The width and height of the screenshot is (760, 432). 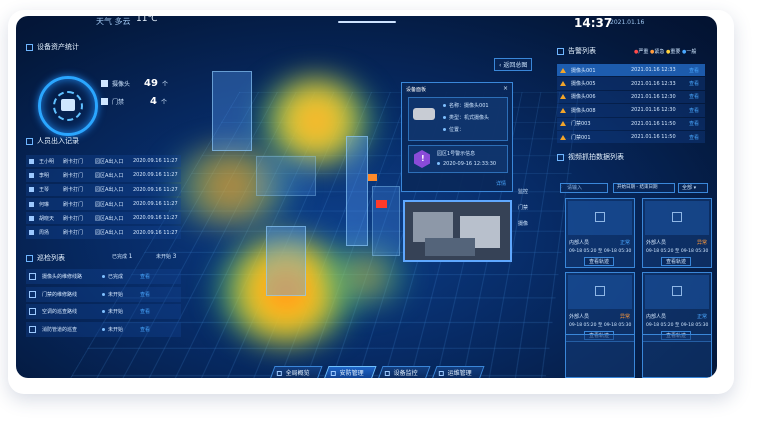 I want to click on camera-stat: 摄像头 49 个, so click(x=134, y=83).